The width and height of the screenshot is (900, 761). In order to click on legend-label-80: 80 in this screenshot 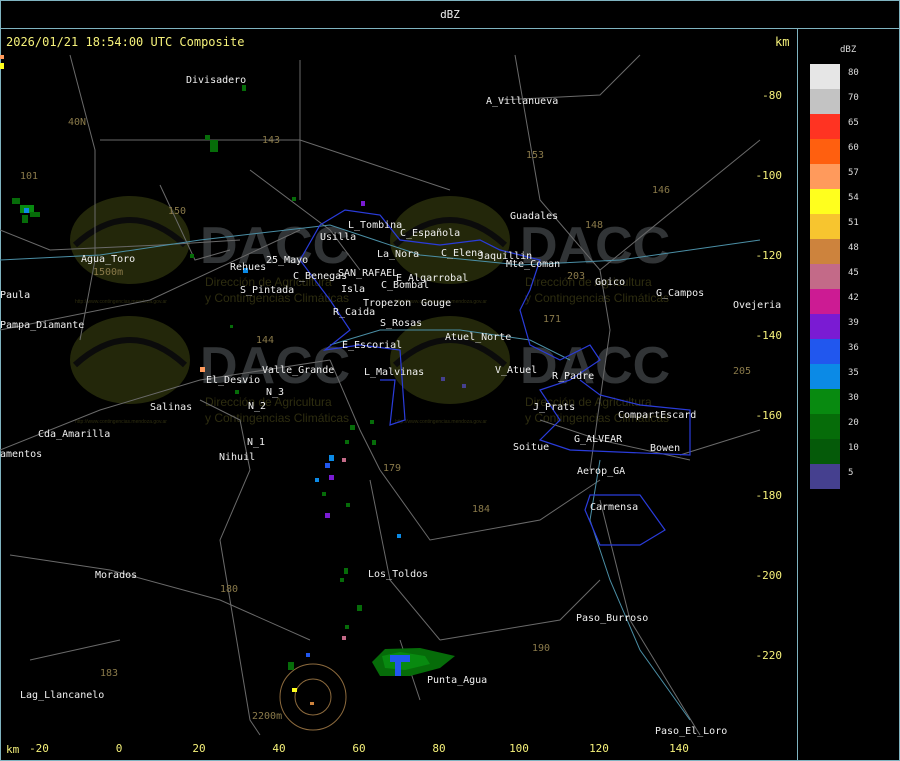, I will do `click(853, 73)`.